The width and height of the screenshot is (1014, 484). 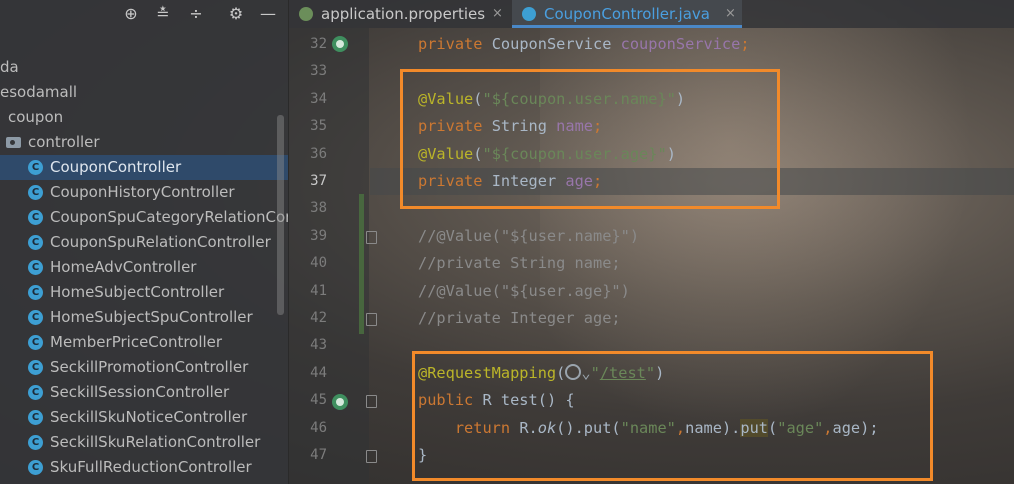 What do you see at coordinates (163, 14) in the screenshot?
I see `expand-all-icon: ≛` at bounding box center [163, 14].